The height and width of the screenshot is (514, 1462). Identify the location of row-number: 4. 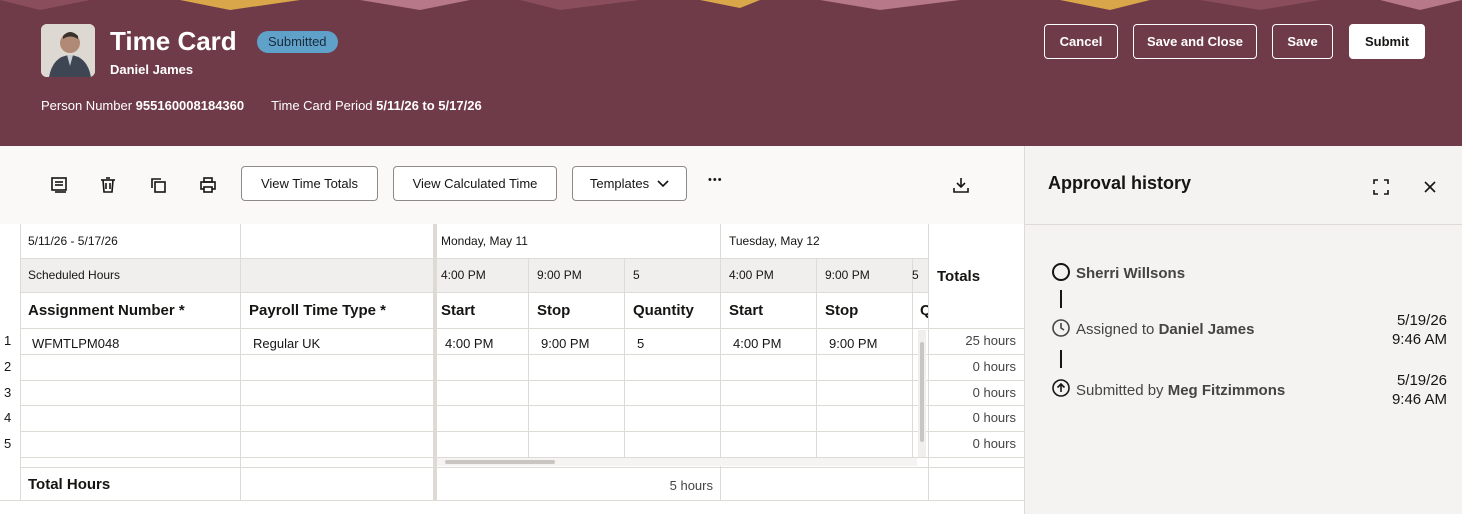
(8, 417).